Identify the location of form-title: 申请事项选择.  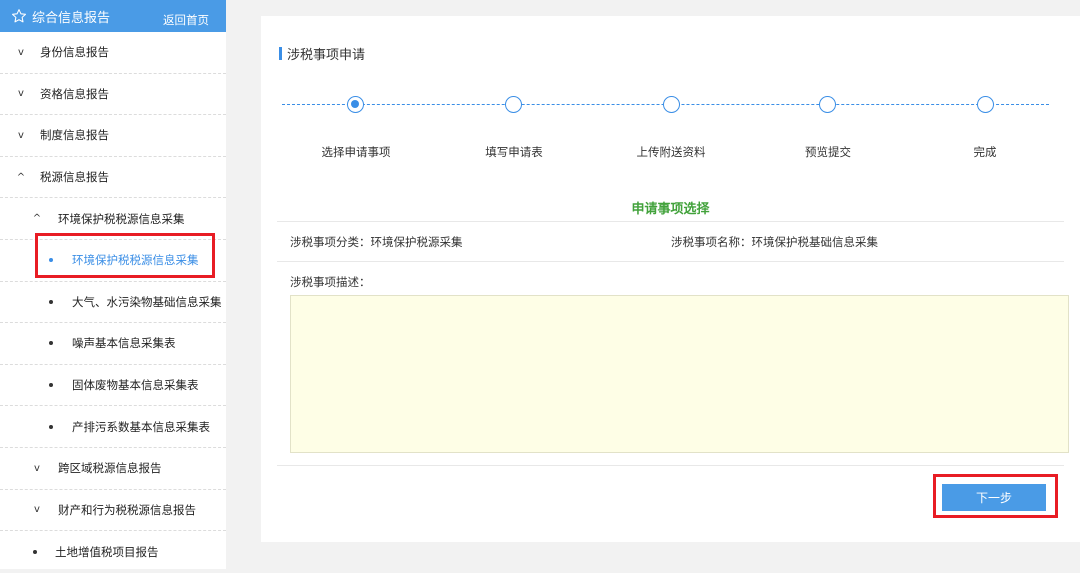
(670, 209).